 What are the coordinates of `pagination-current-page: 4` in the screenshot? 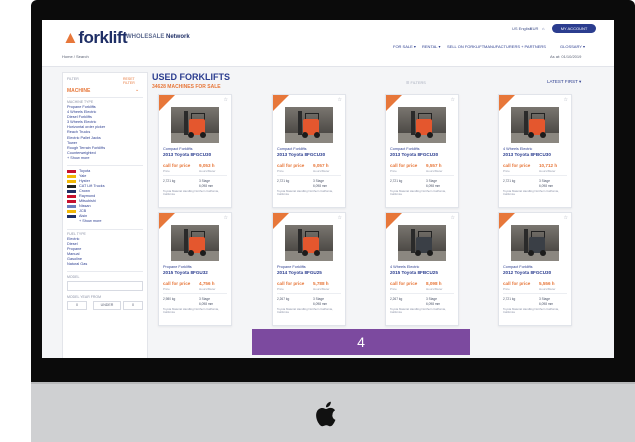 It's located at (361, 342).